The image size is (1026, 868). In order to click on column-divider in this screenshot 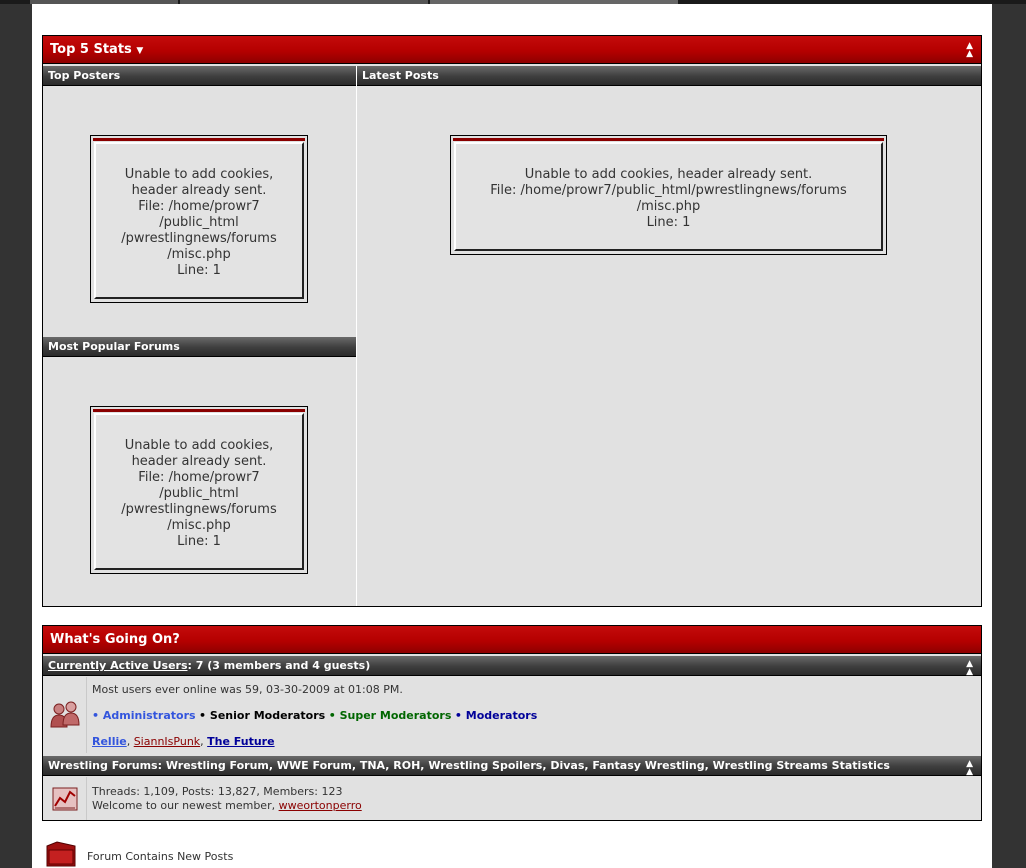, I will do `click(356, 336)`.